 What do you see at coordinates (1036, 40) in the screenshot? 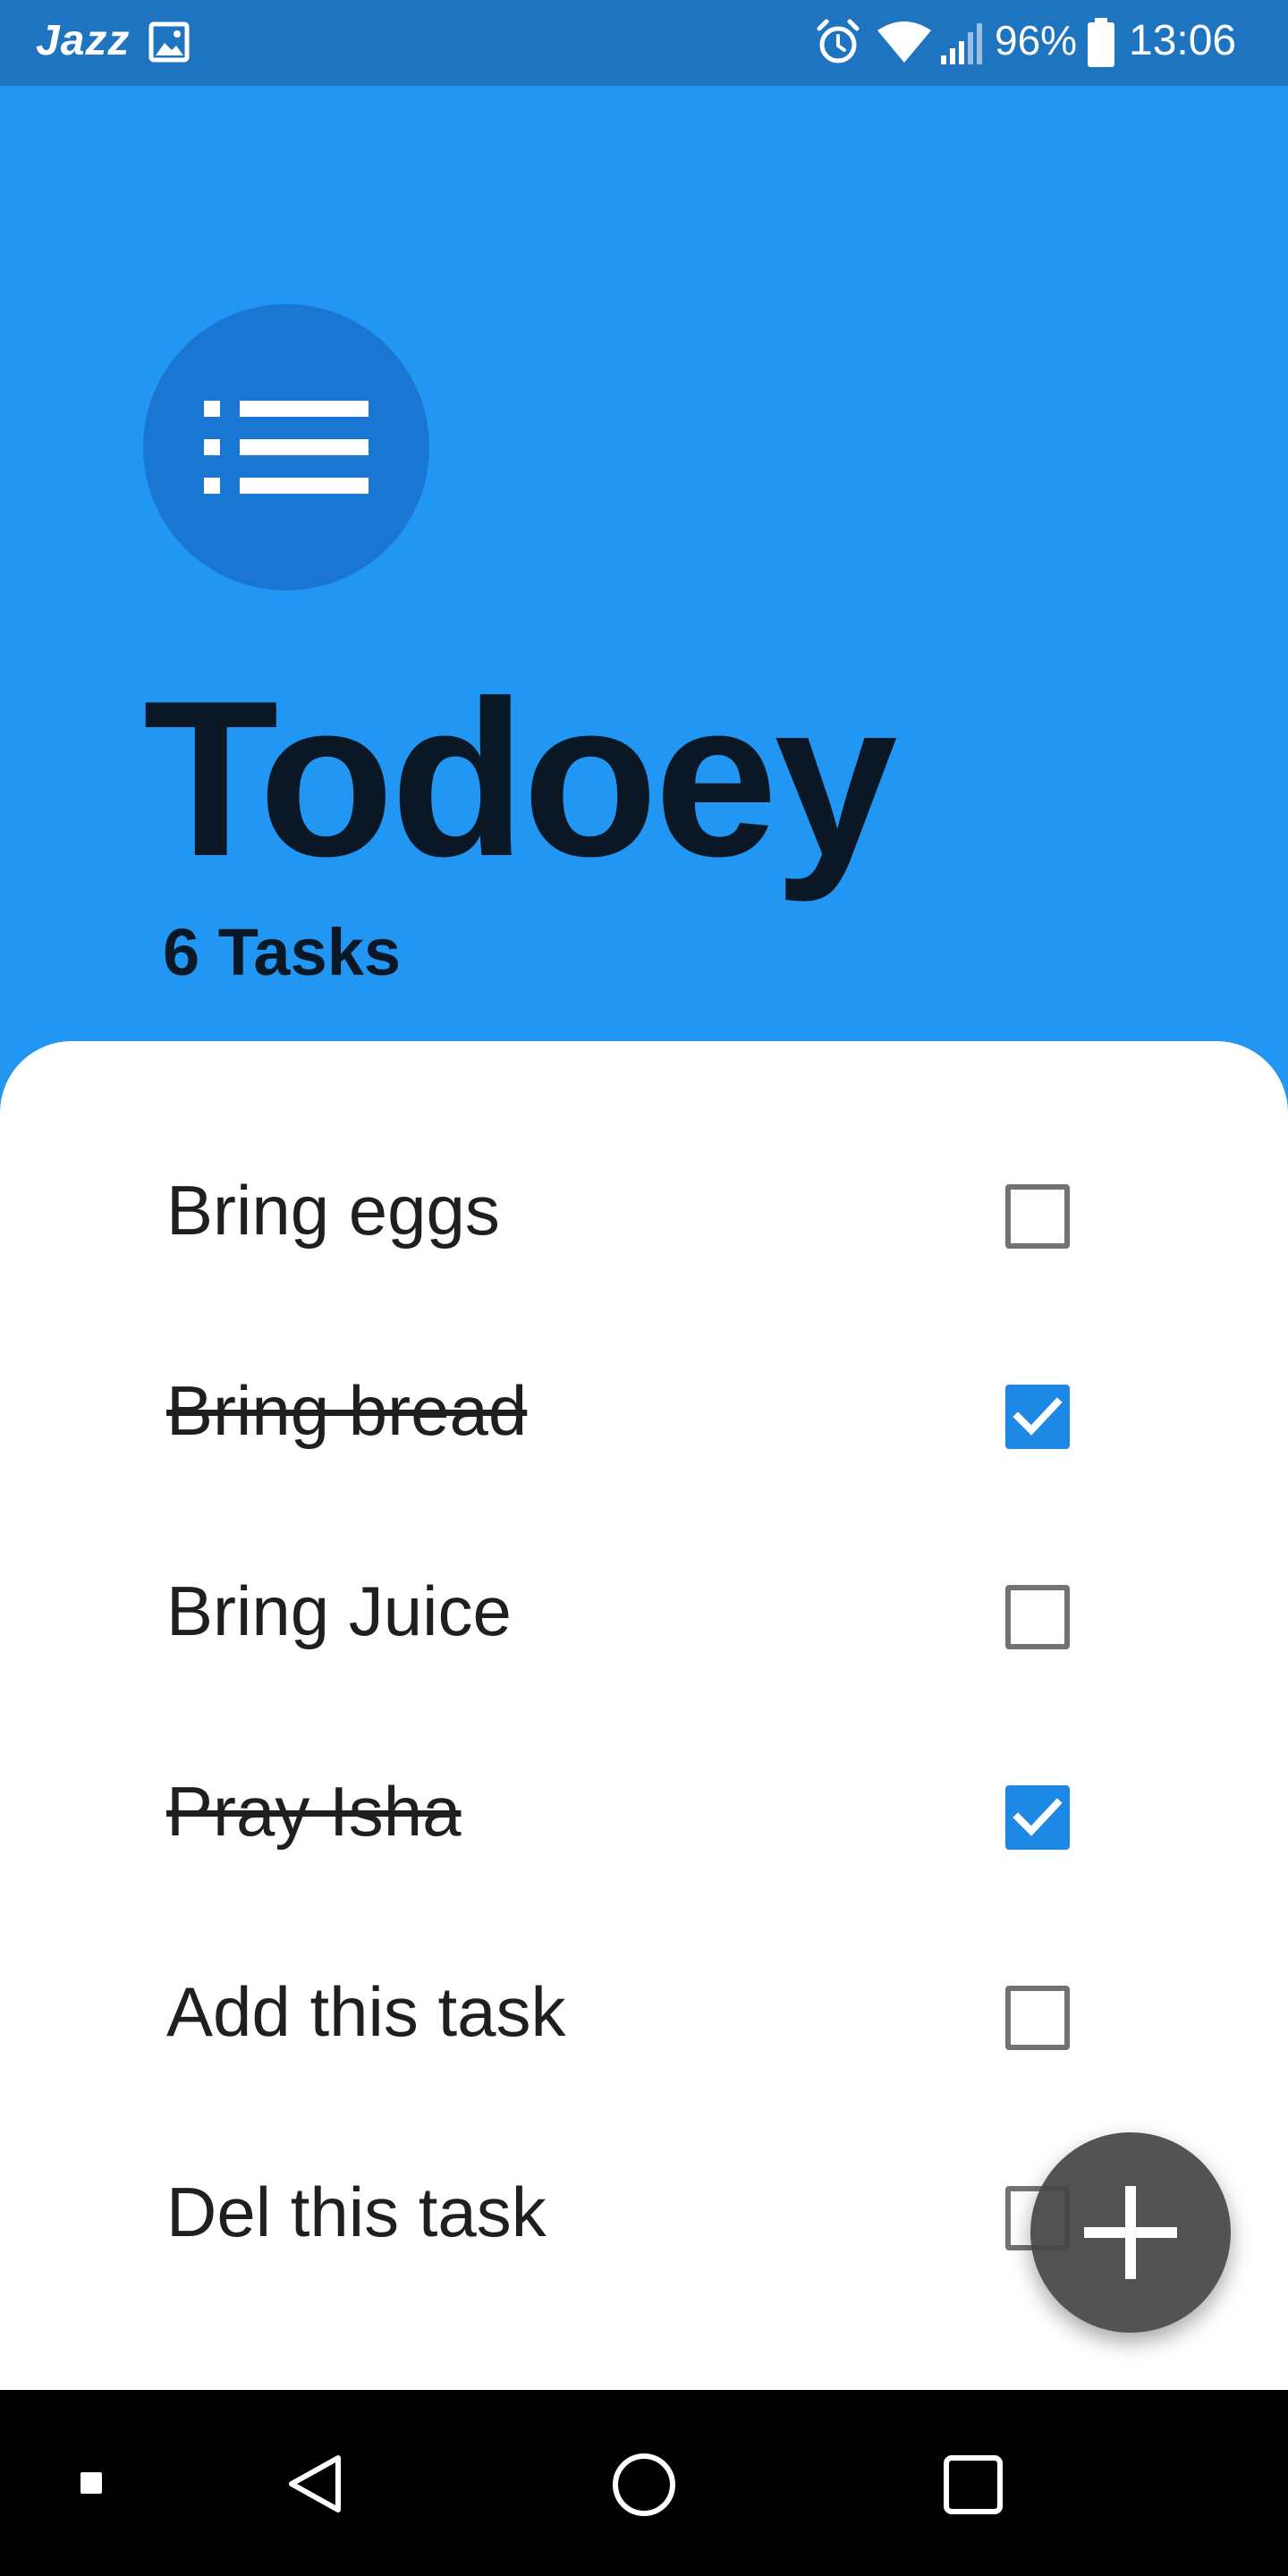
I see `battery-percent: 96%` at bounding box center [1036, 40].